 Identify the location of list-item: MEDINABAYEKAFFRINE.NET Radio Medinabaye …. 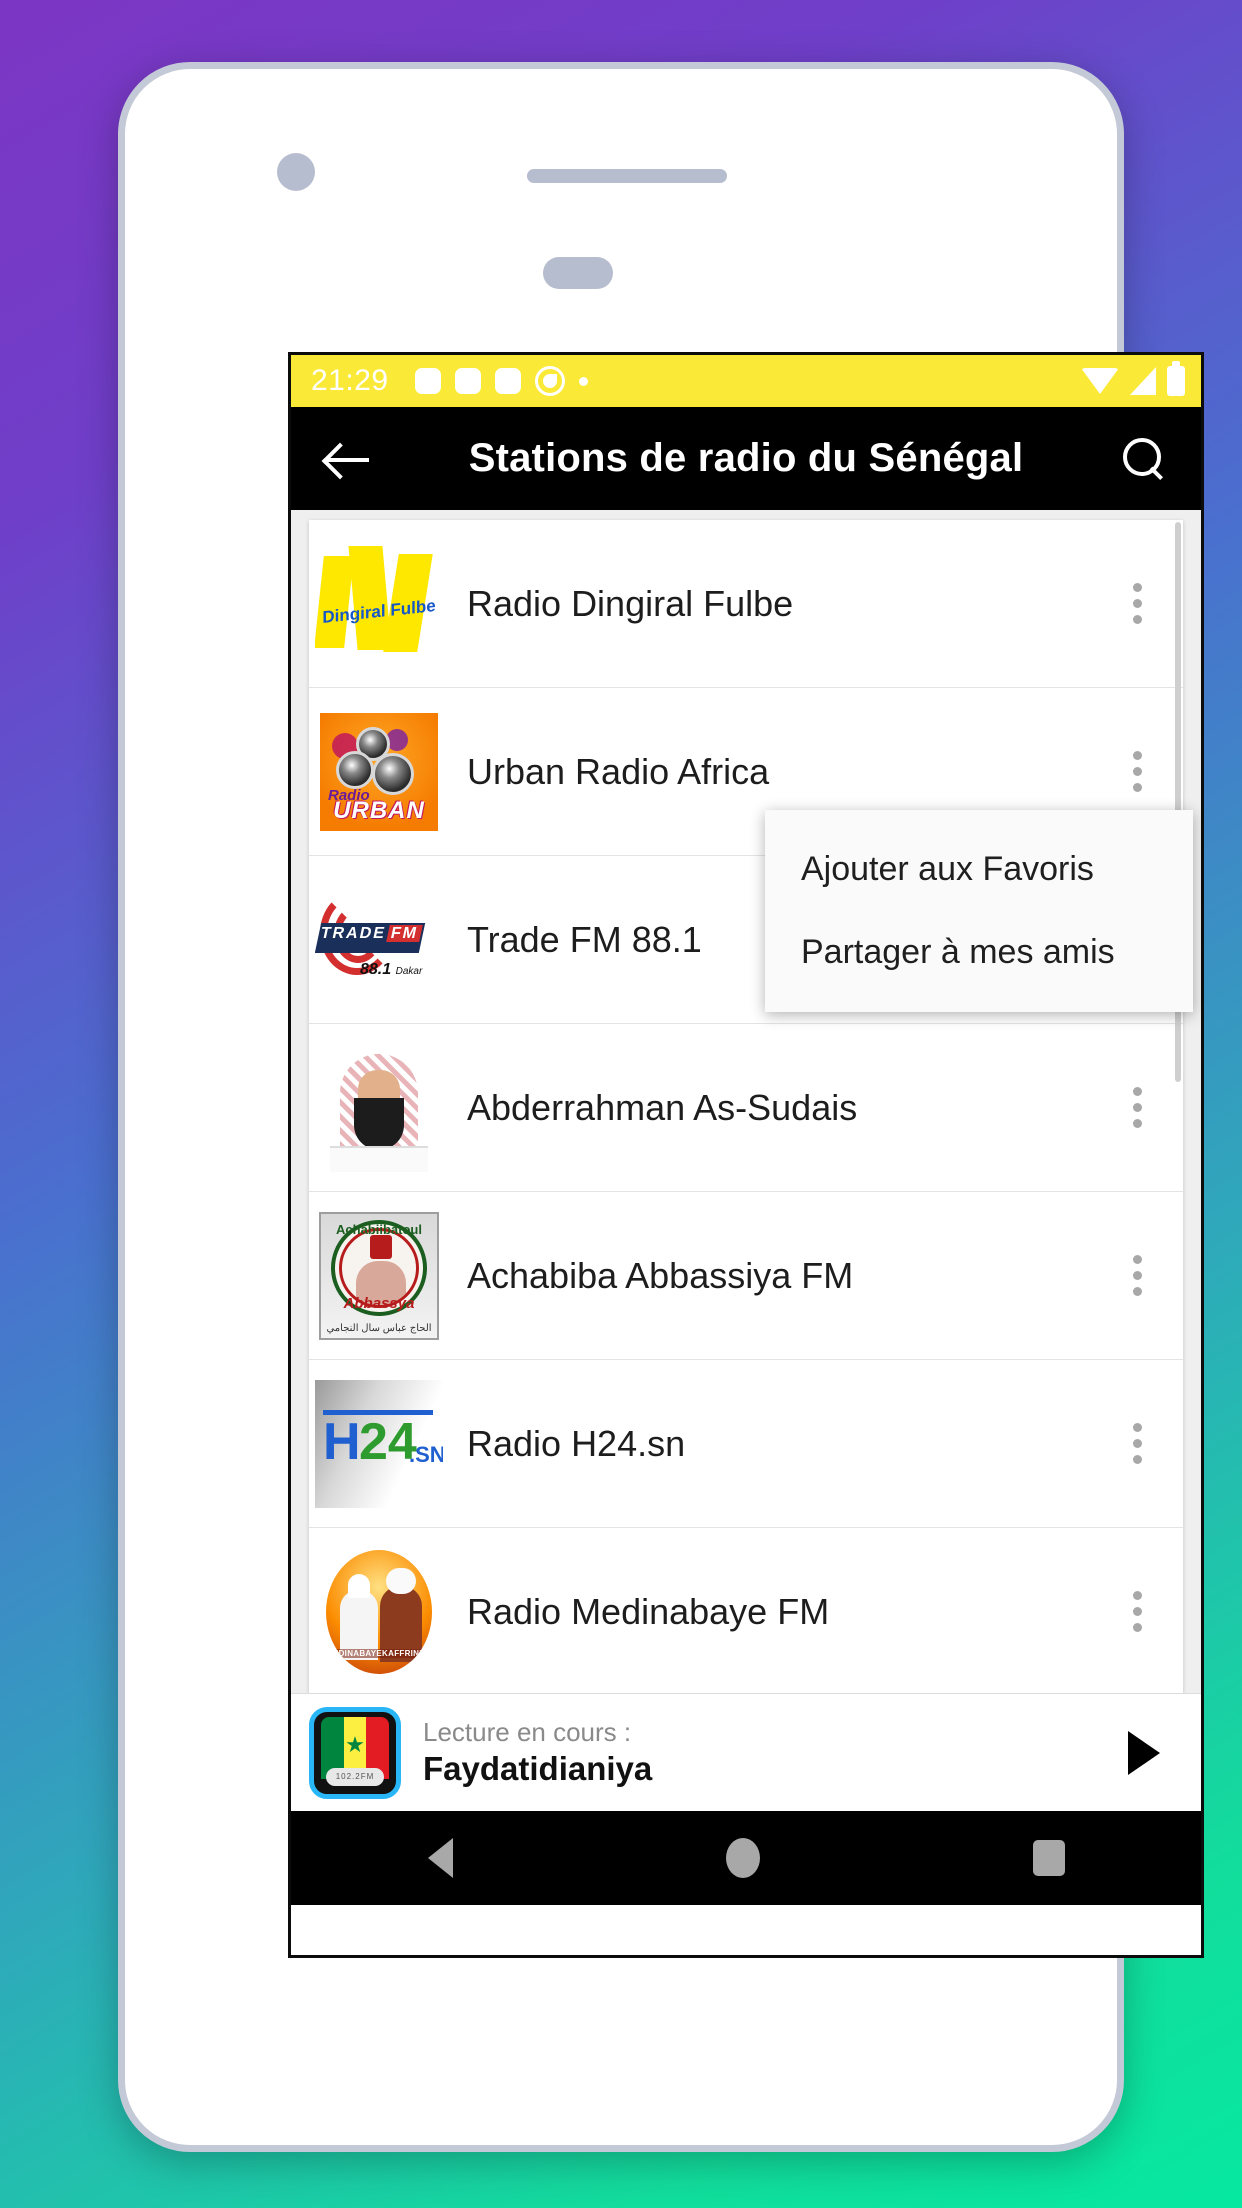
(746, 1610).